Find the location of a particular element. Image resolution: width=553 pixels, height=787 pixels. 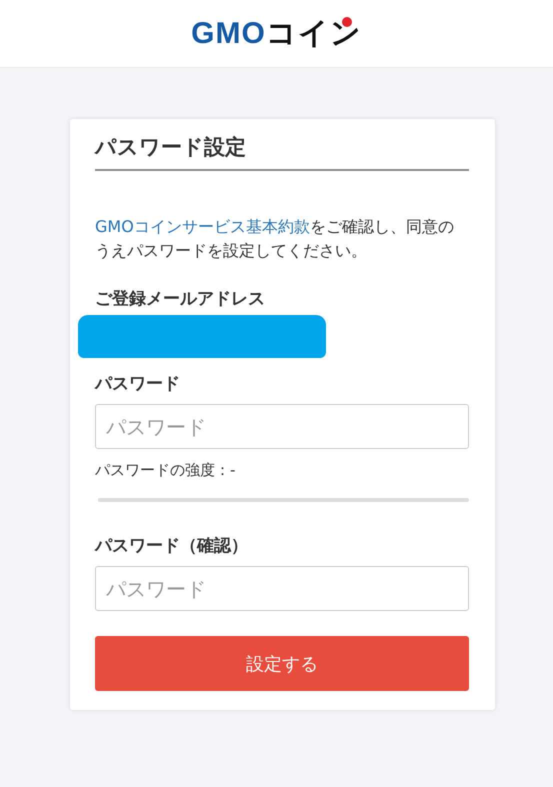

intro-text: GMOコインサービス基本約款をご確認し、同意のうえパスワードを設定してください。 is located at coordinates (275, 239).